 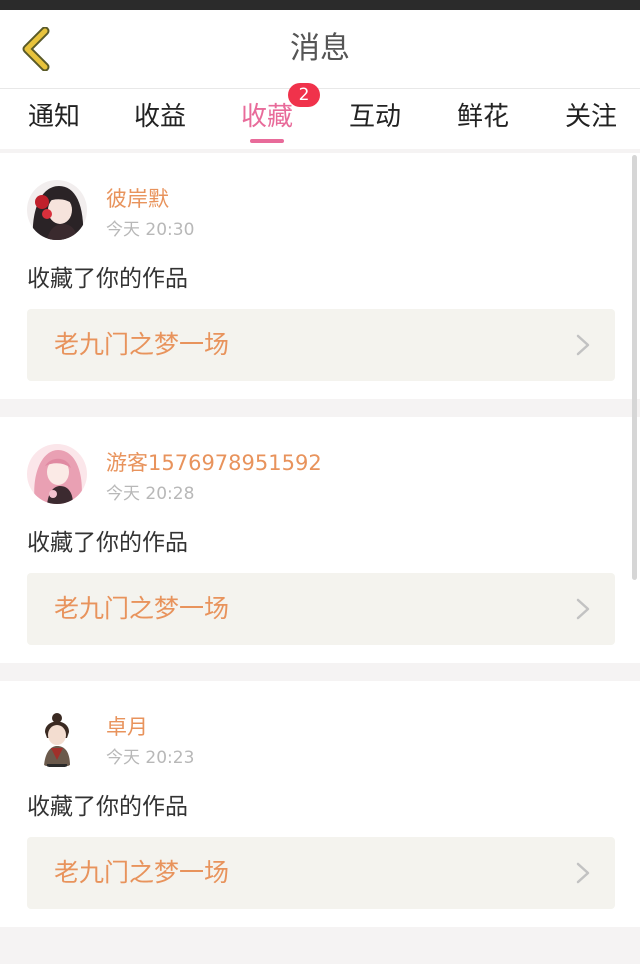 What do you see at coordinates (127, 726) in the screenshot?
I see `username: 卓月` at bounding box center [127, 726].